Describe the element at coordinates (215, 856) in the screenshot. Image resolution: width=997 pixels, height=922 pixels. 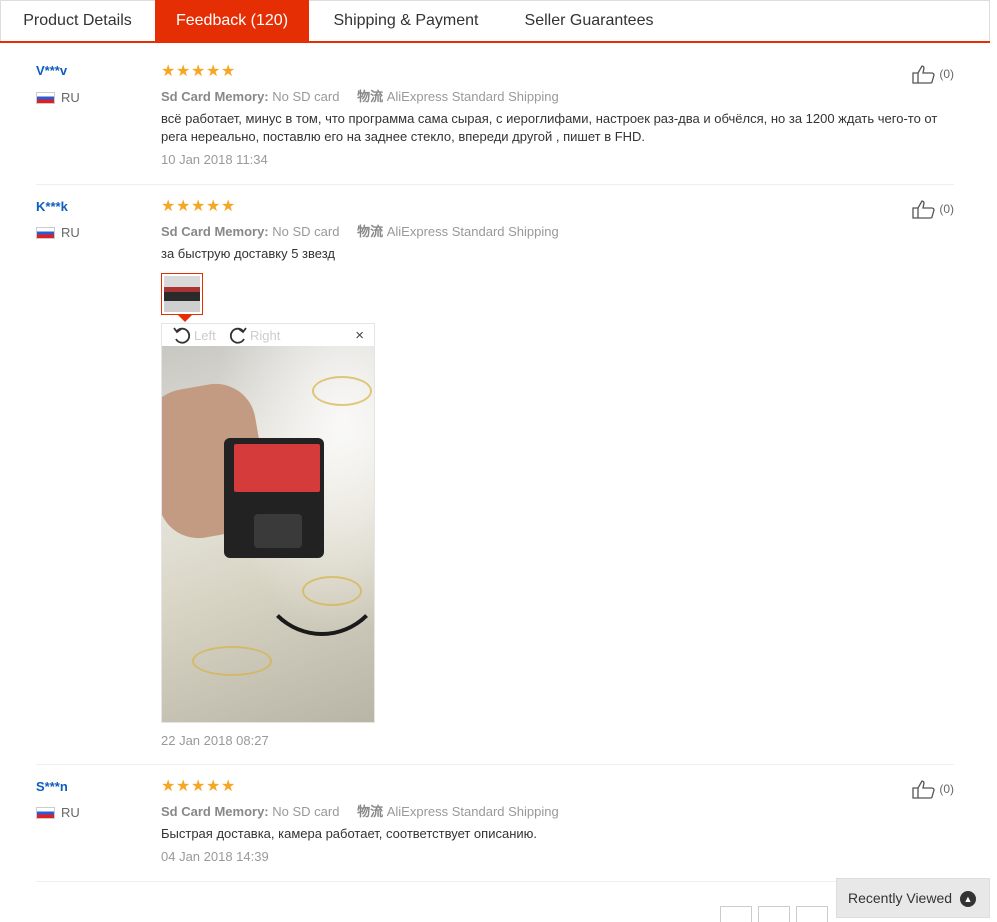
I see `feedback-date: 04 Jan 2018 14:39` at that location.